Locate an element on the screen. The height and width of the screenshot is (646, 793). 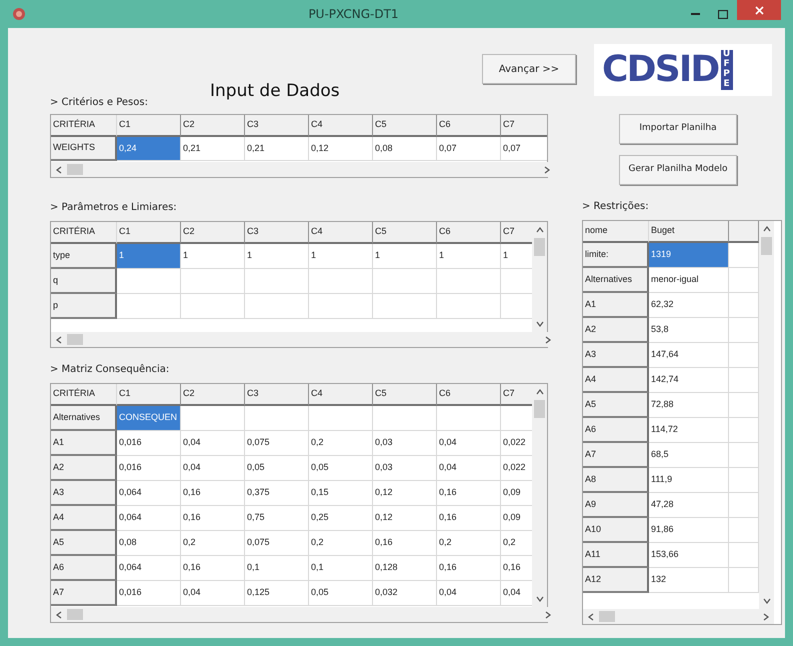
app-icon is located at coordinates (19, 14).